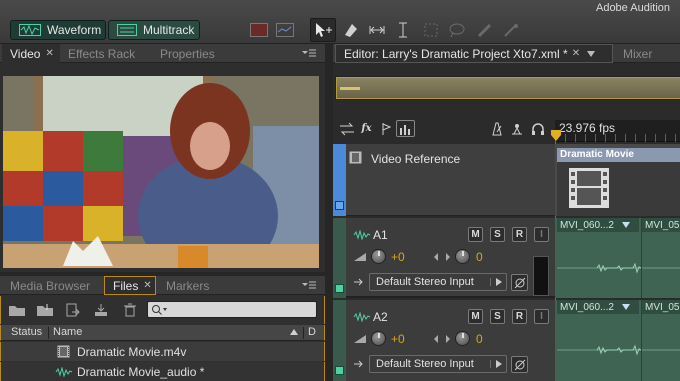  I want to click on files-toolbar, so click(162, 310).